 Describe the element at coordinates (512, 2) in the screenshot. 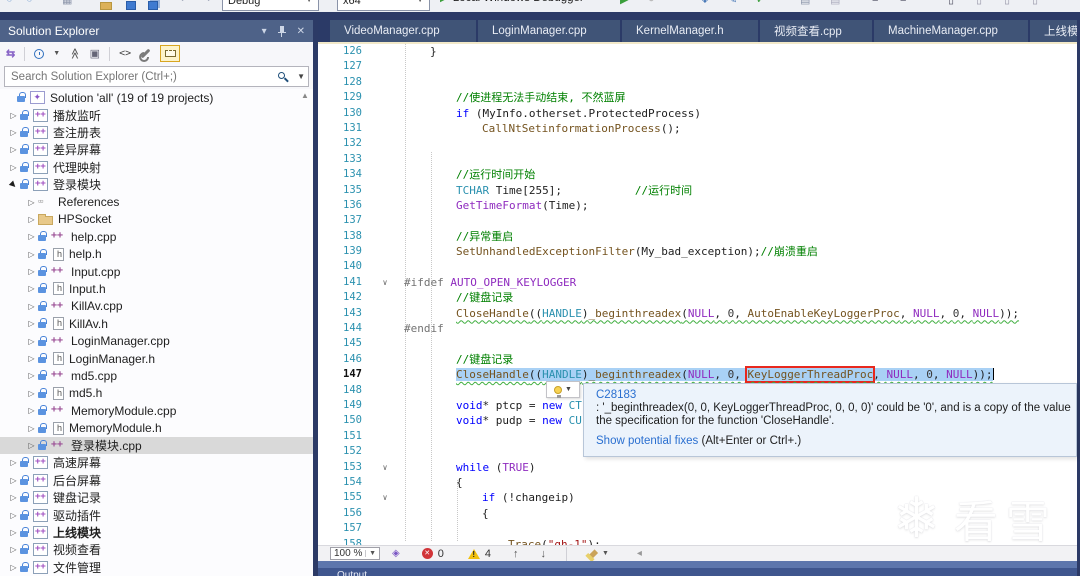

I see `start-debugging-button: ▶ Local Windows Debugger` at that location.